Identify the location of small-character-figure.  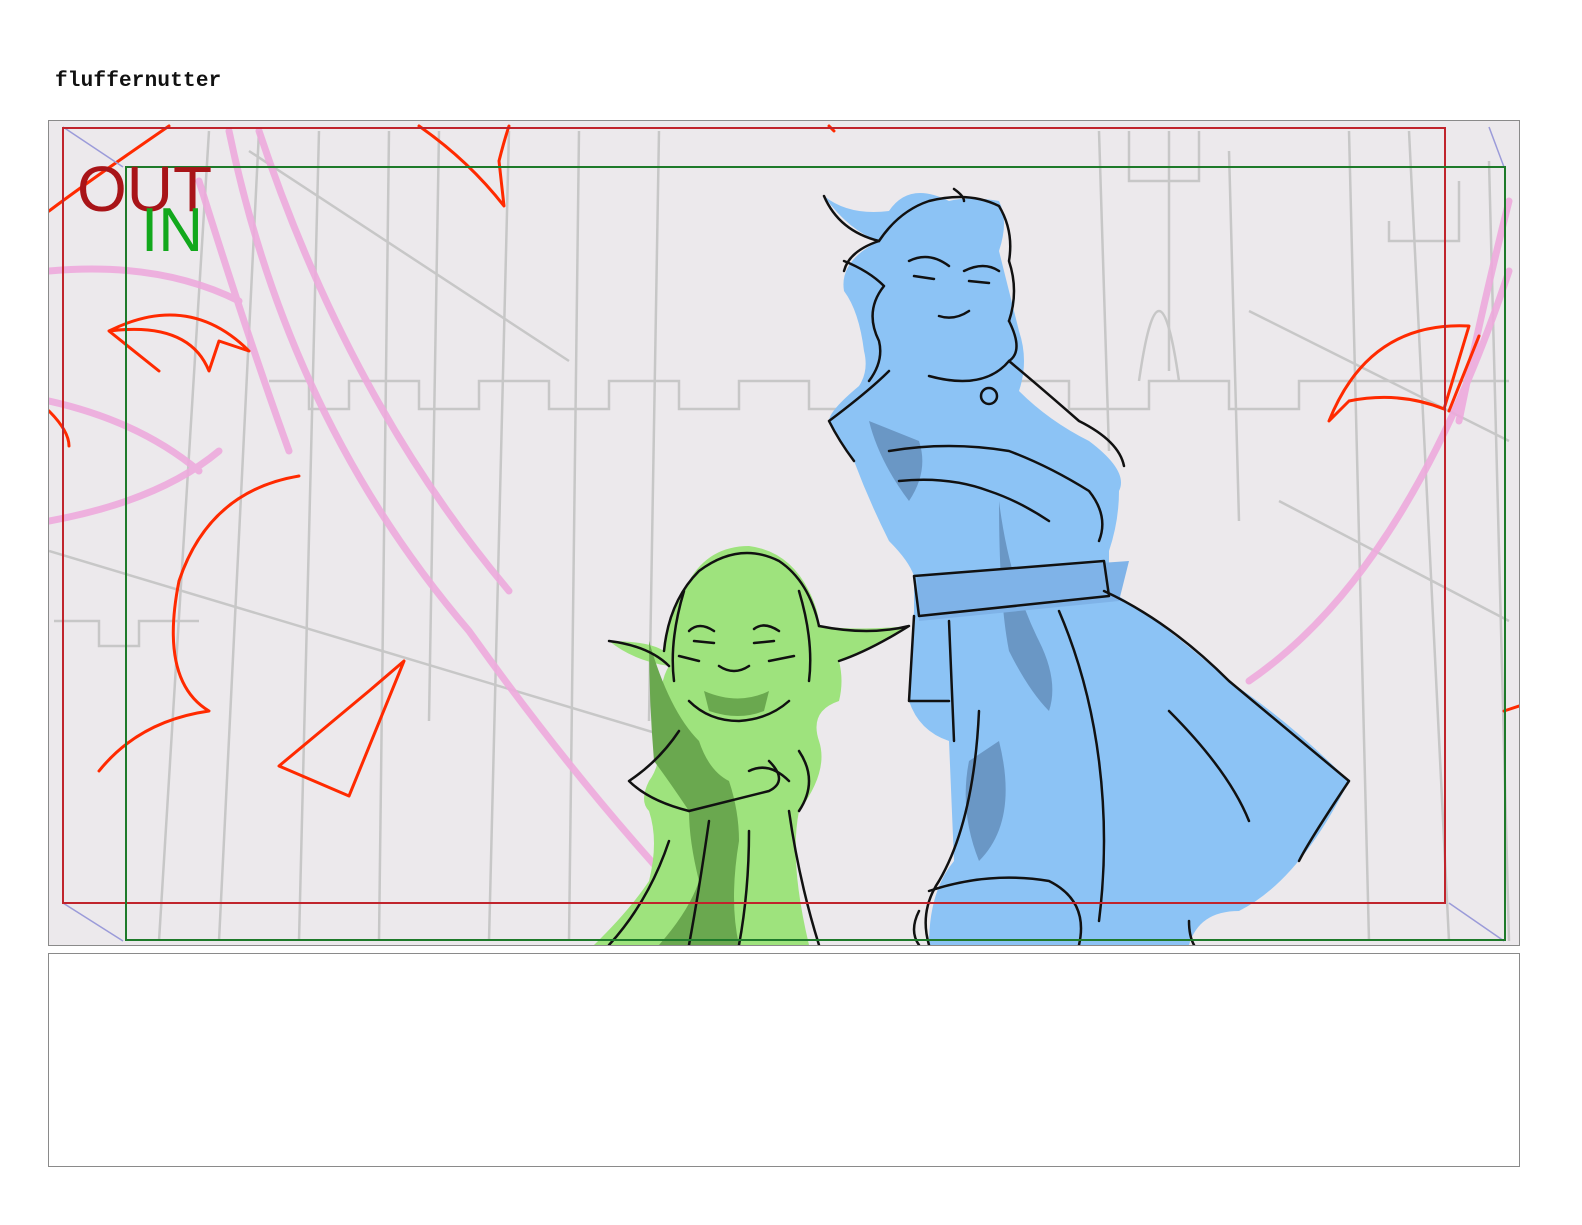
(752, 745).